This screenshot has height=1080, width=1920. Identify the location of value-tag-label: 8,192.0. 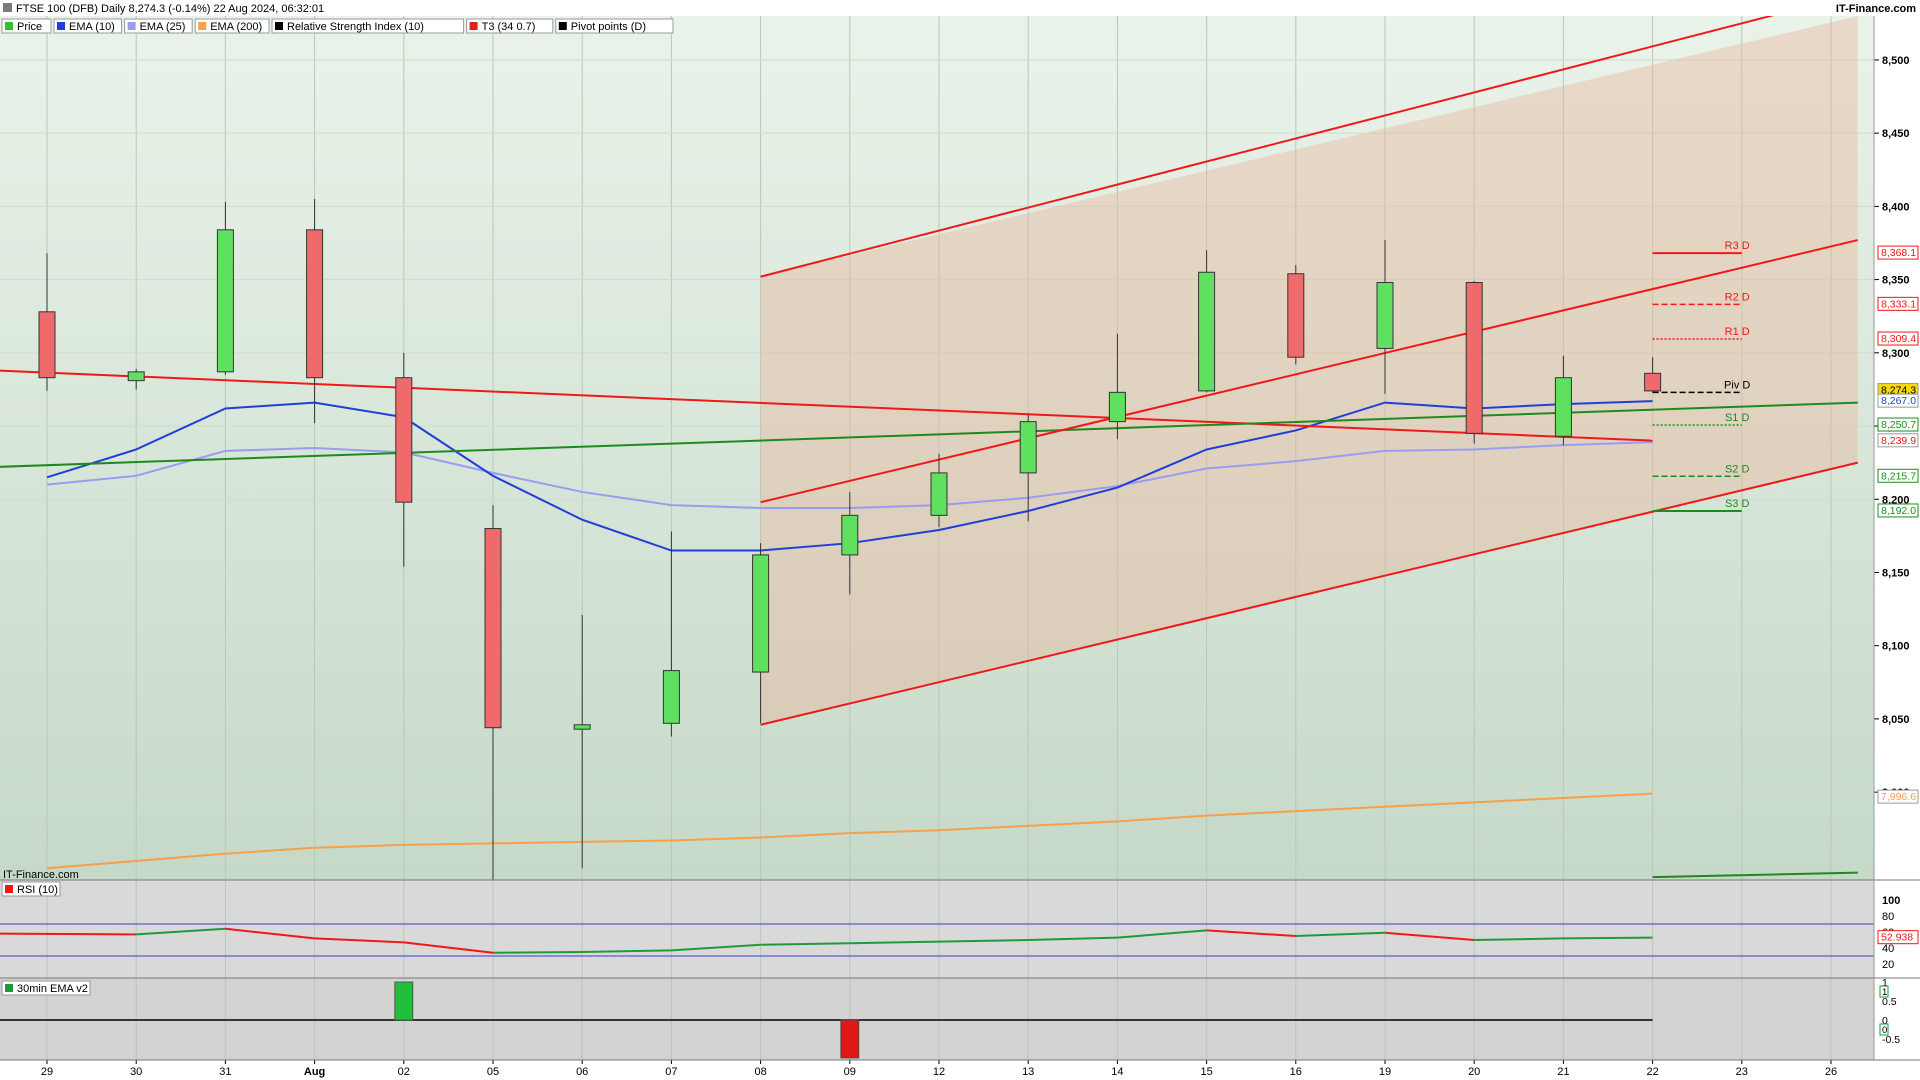
(1898, 511).